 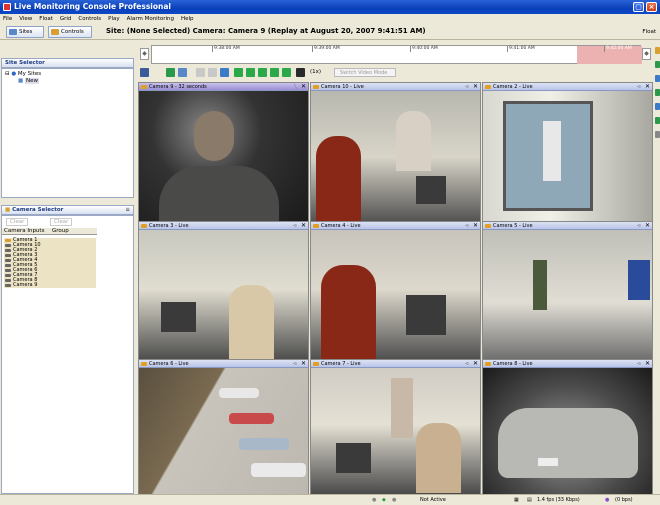 What do you see at coordinates (150, 19) in the screenshot?
I see `menu-alarm-monitoring: Alarm Monitoring` at bounding box center [150, 19].